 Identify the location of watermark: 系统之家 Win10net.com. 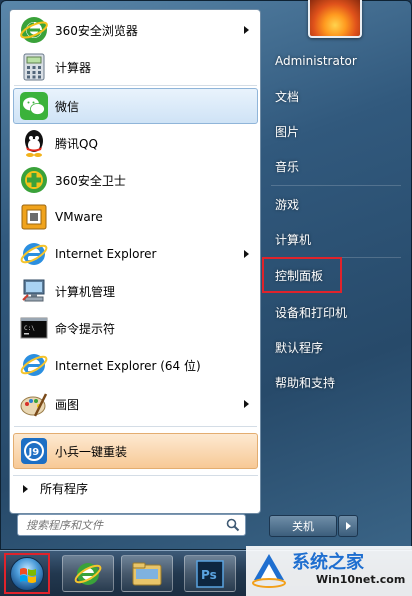
(329, 571).